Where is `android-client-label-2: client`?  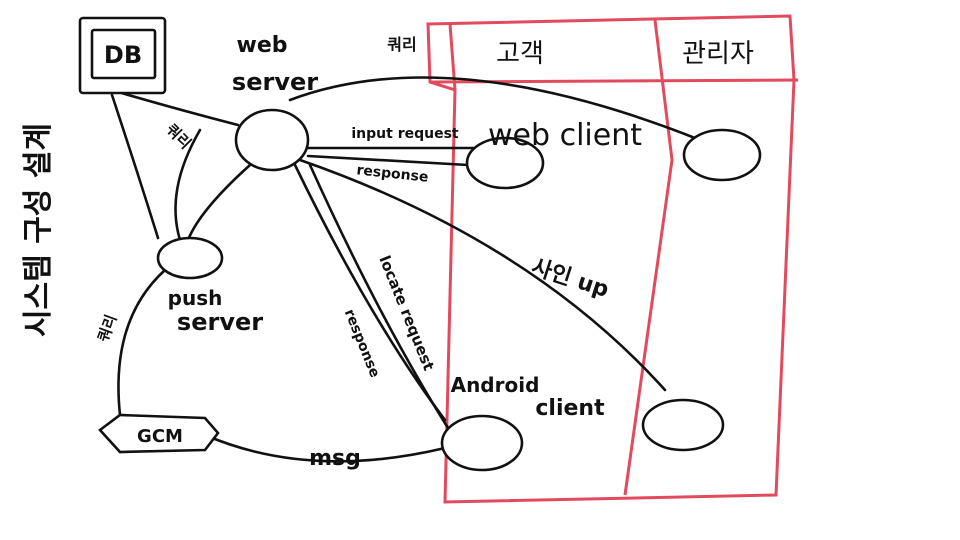
android-client-label-2: client is located at coordinates (570, 408).